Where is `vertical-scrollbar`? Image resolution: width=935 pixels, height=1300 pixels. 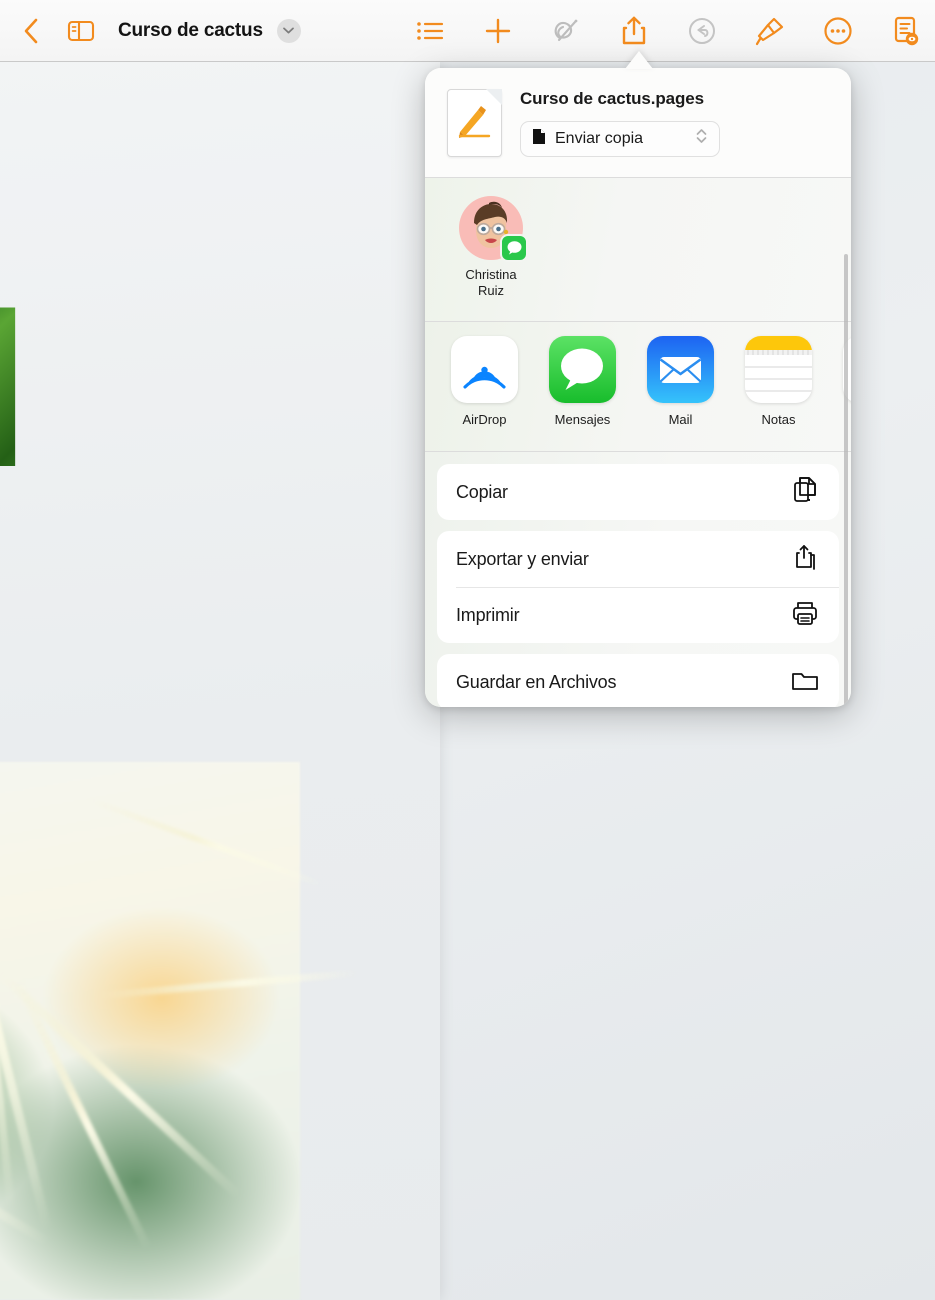
vertical-scrollbar is located at coordinates (846, 480).